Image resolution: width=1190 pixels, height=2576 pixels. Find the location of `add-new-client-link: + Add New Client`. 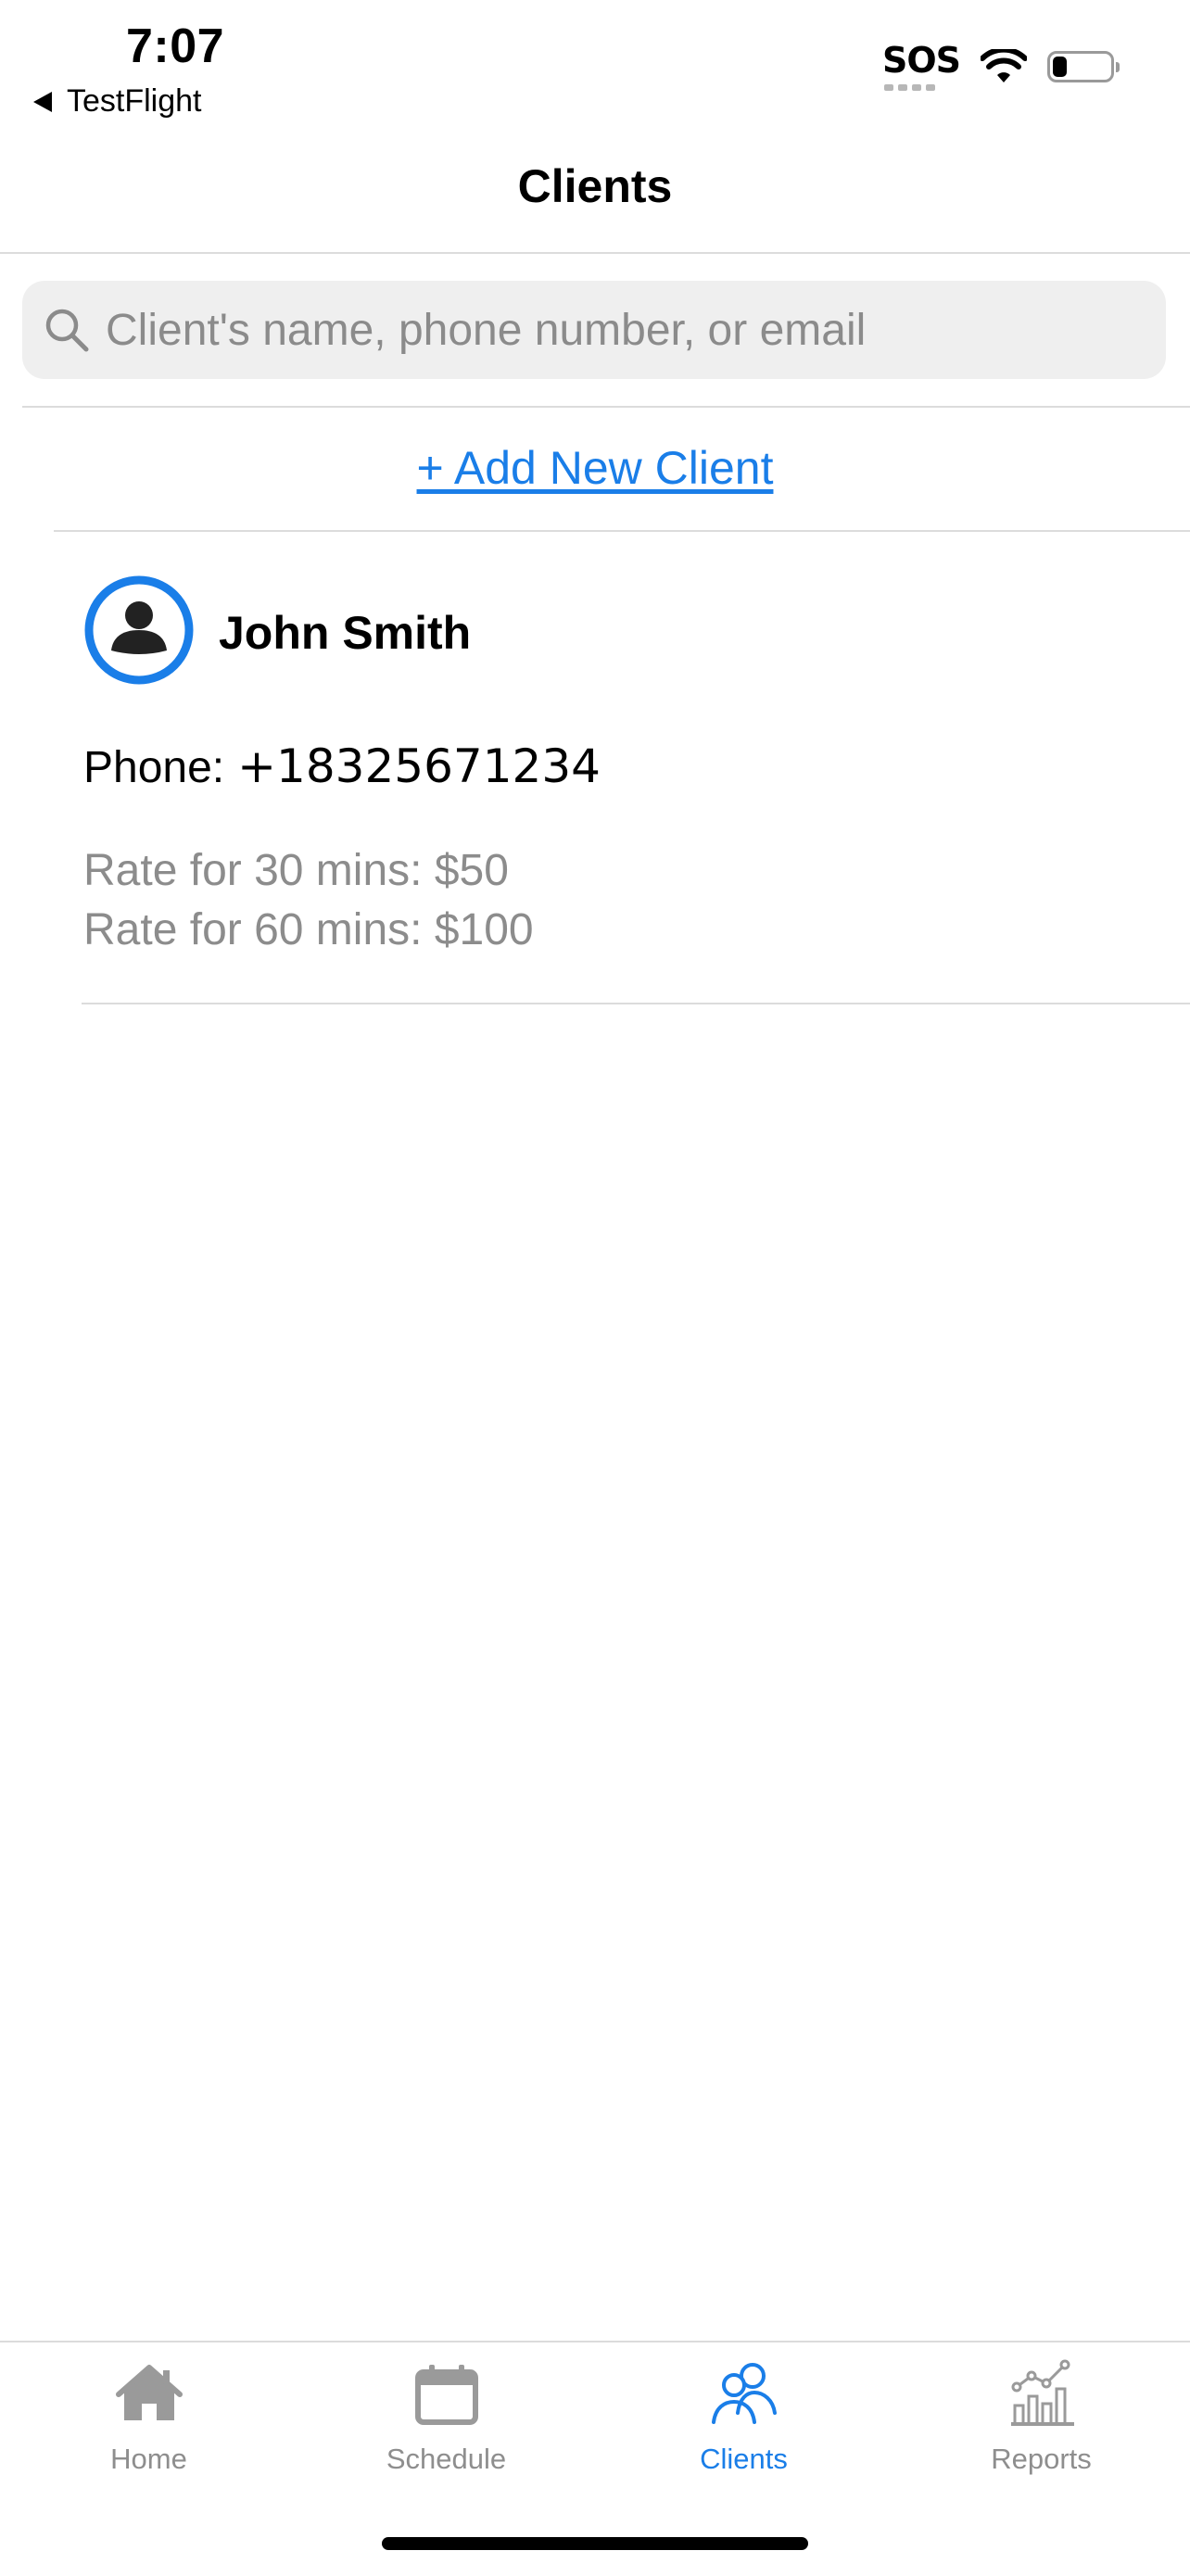

add-new-client-link: + Add New Client is located at coordinates (595, 468).